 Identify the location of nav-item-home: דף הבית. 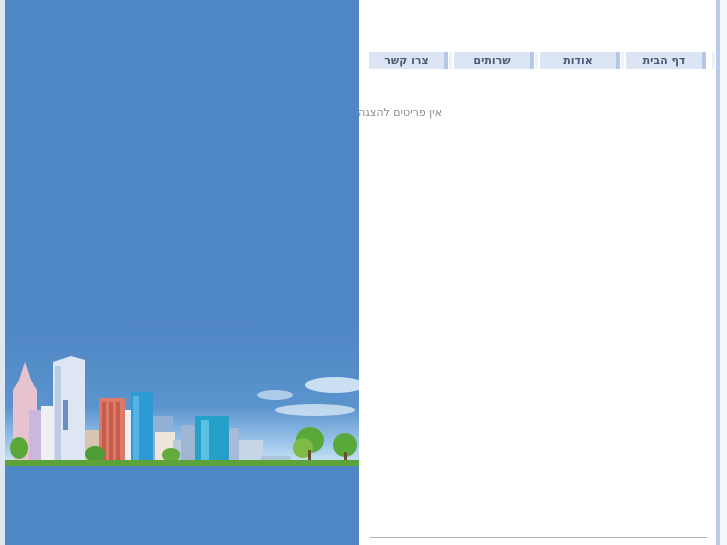
(666, 60).